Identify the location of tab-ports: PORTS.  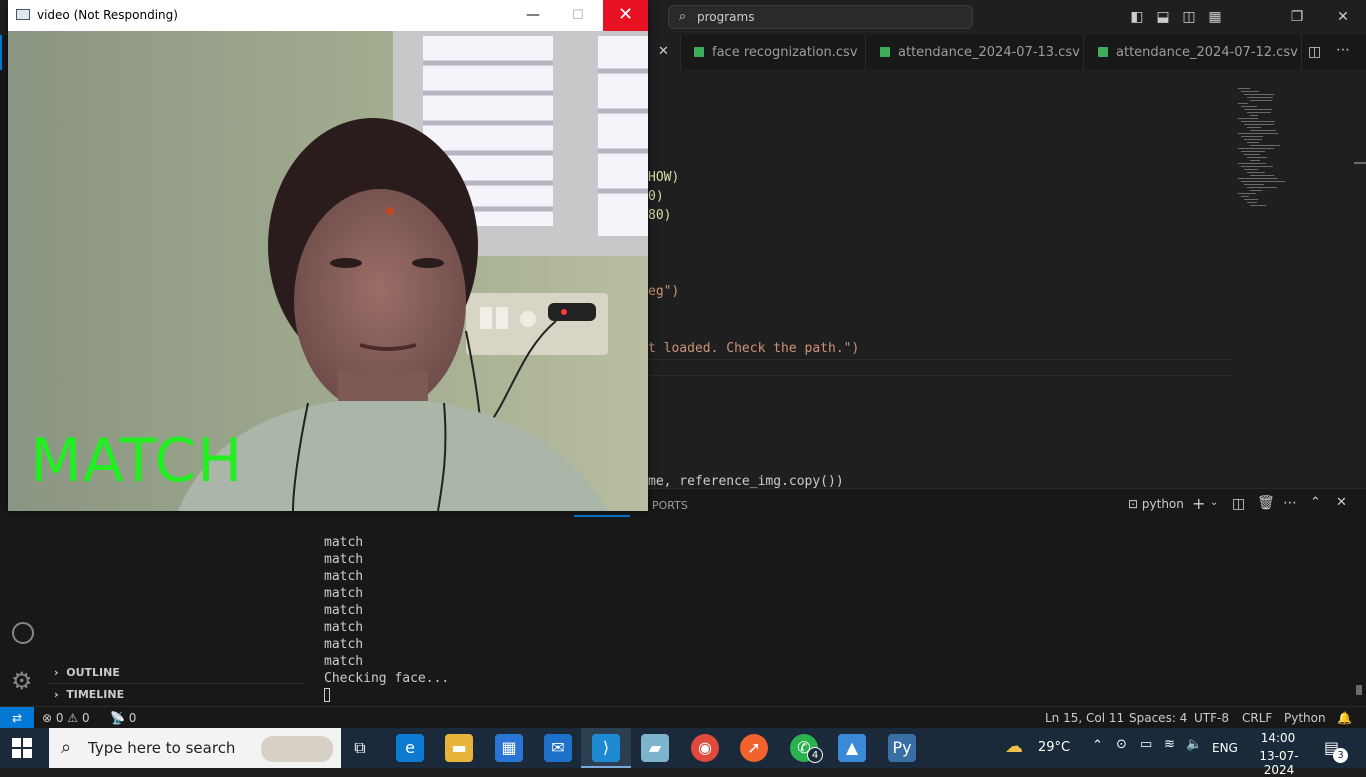
(670, 505).